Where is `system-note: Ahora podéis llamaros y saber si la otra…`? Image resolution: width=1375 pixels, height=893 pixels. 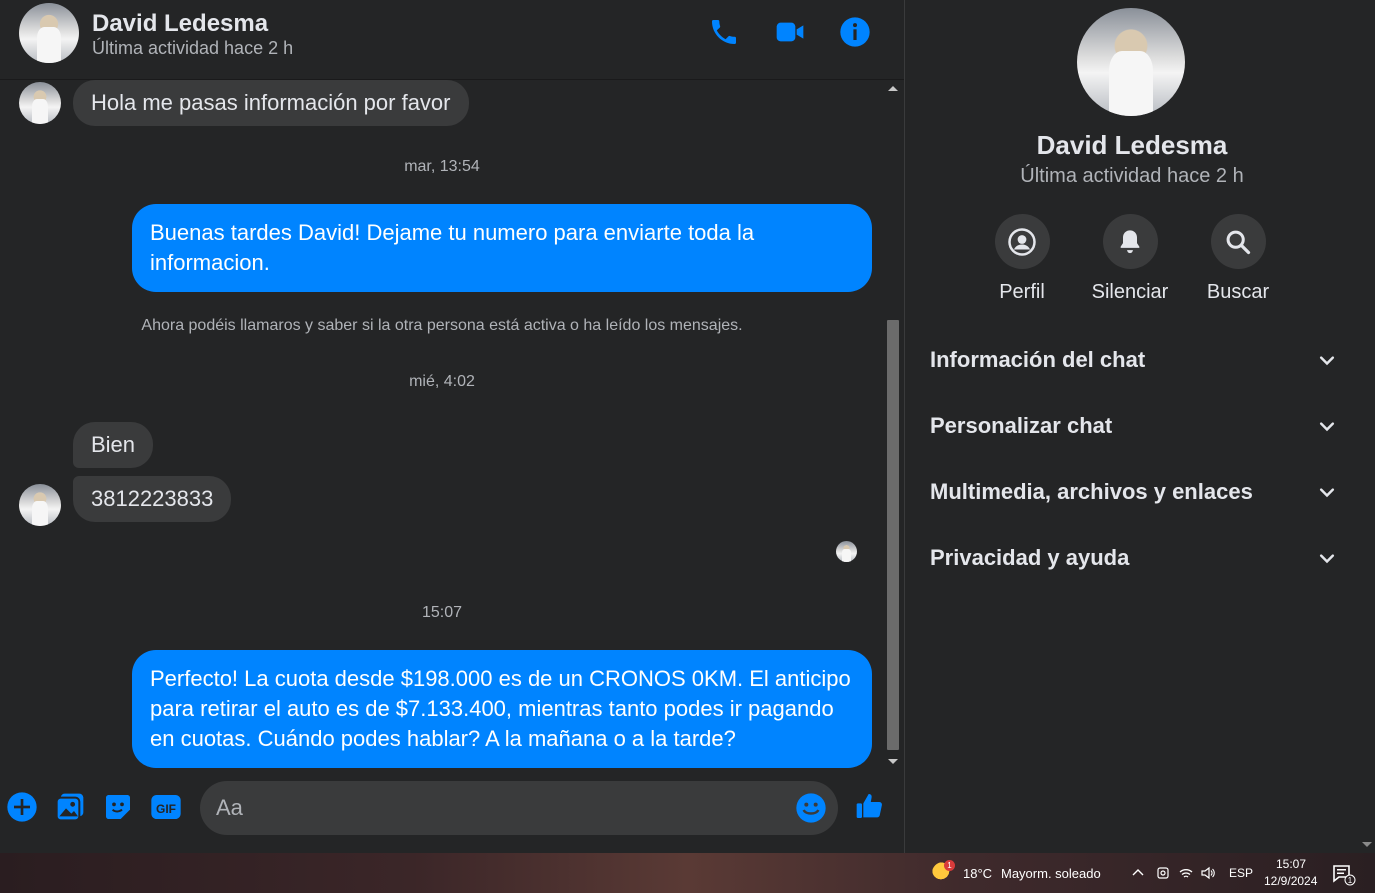
system-note: Ahora podéis llamaros y saber si la otra… is located at coordinates (442, 325).